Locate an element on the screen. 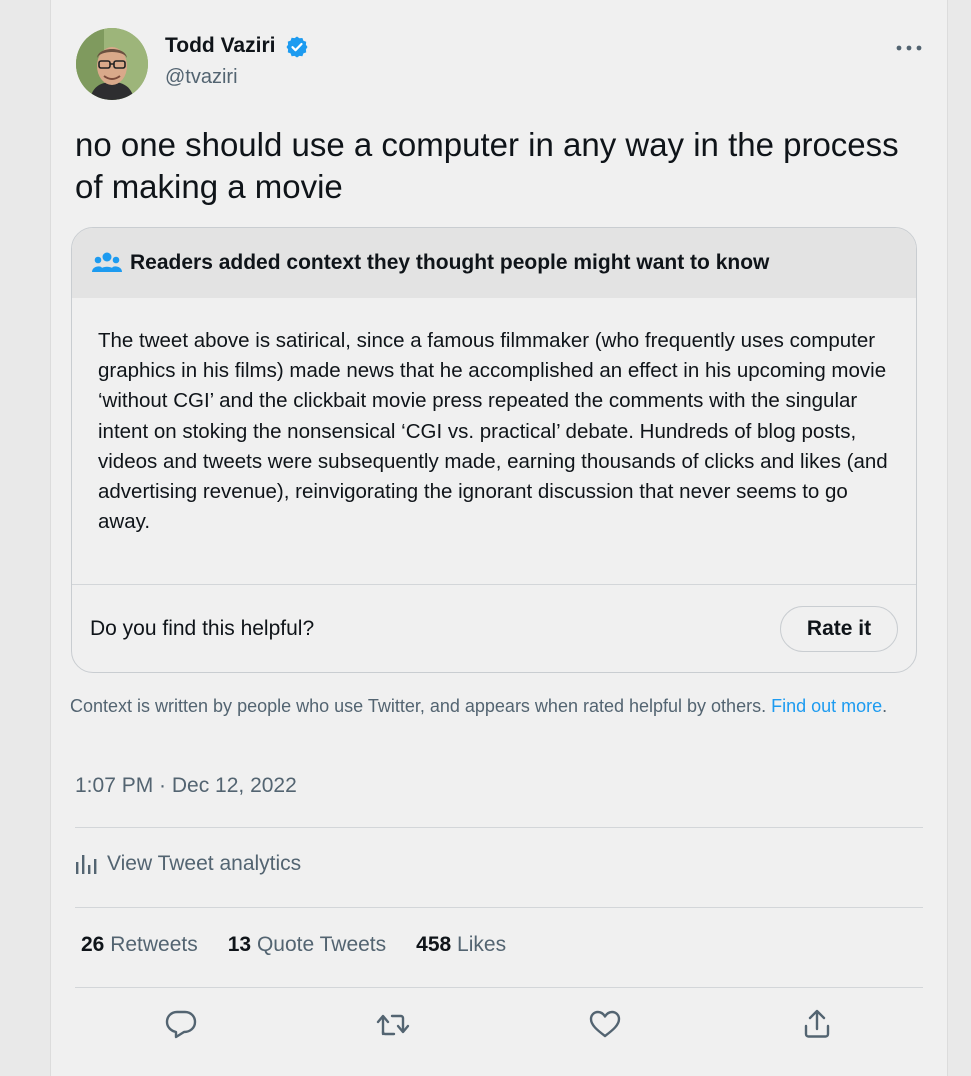 This screenshot has height=1076, width=971. quote-tweets-label: Quote Tweets is located at coordinates (321, 944).